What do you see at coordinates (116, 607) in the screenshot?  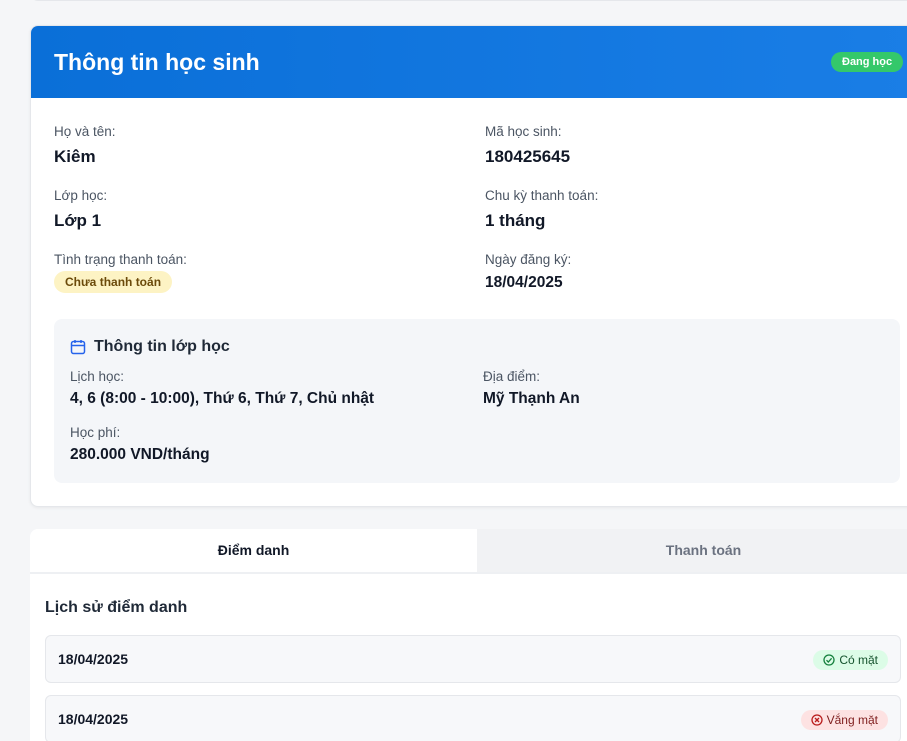 I see `attendance-history-title: Lịch sử điểm danh` at bounding box center [116, 607].